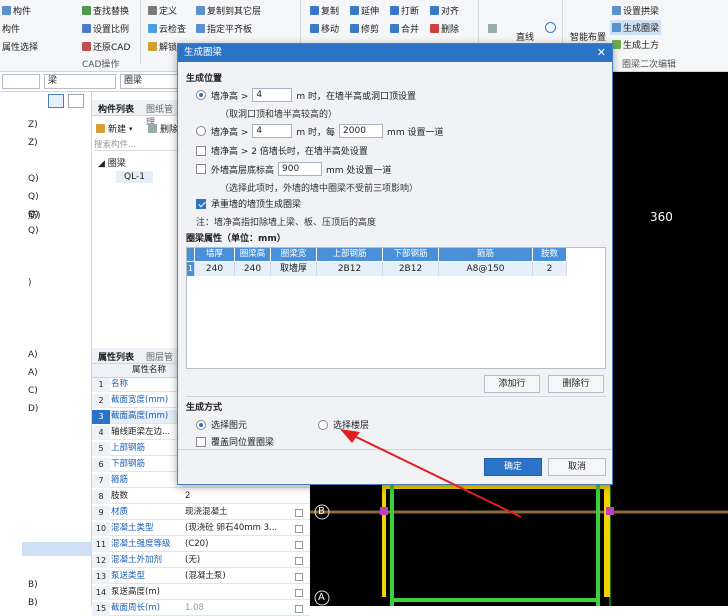 The image size is (728, 616). What do you see at coordinates (434, 475) in the screenshot?
I see `arrow-line` at bounding box center [434, 475].